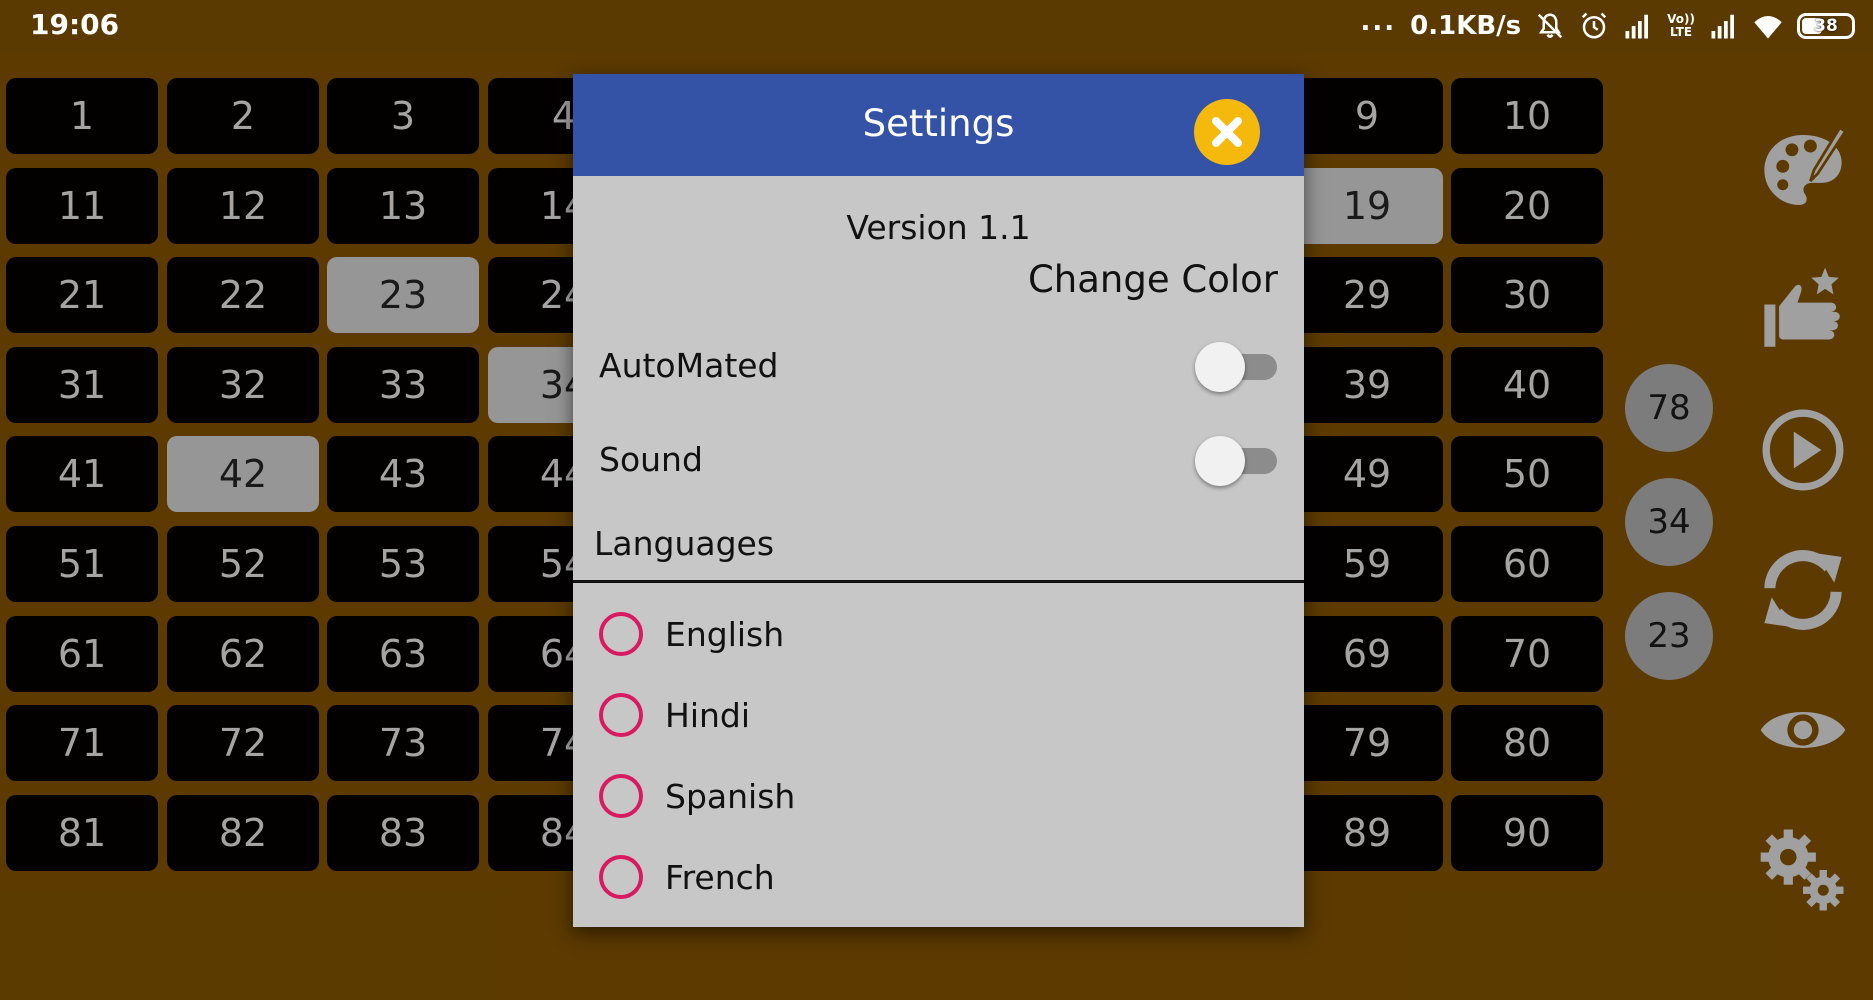  Describe the element at coordinates (684, 543) in the screenshot. I see `languages-heading: Languages` at that location.